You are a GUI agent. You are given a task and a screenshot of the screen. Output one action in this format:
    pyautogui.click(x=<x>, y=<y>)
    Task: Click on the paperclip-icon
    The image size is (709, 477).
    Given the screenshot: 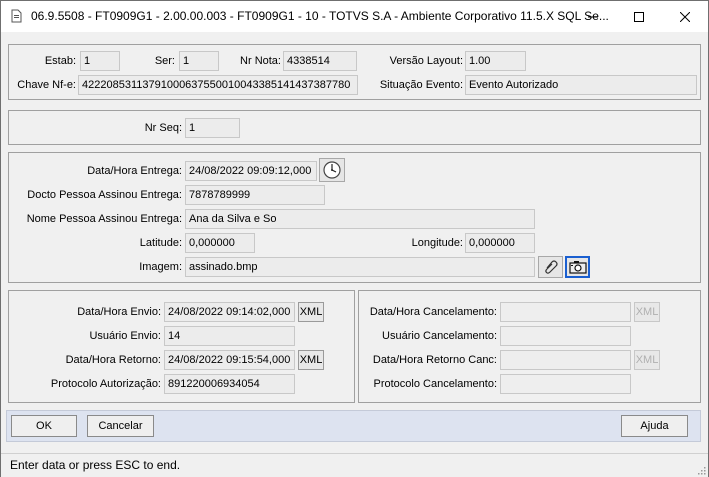 What is the action you would take?
    pyautogui.click(x=551, y=267)
    